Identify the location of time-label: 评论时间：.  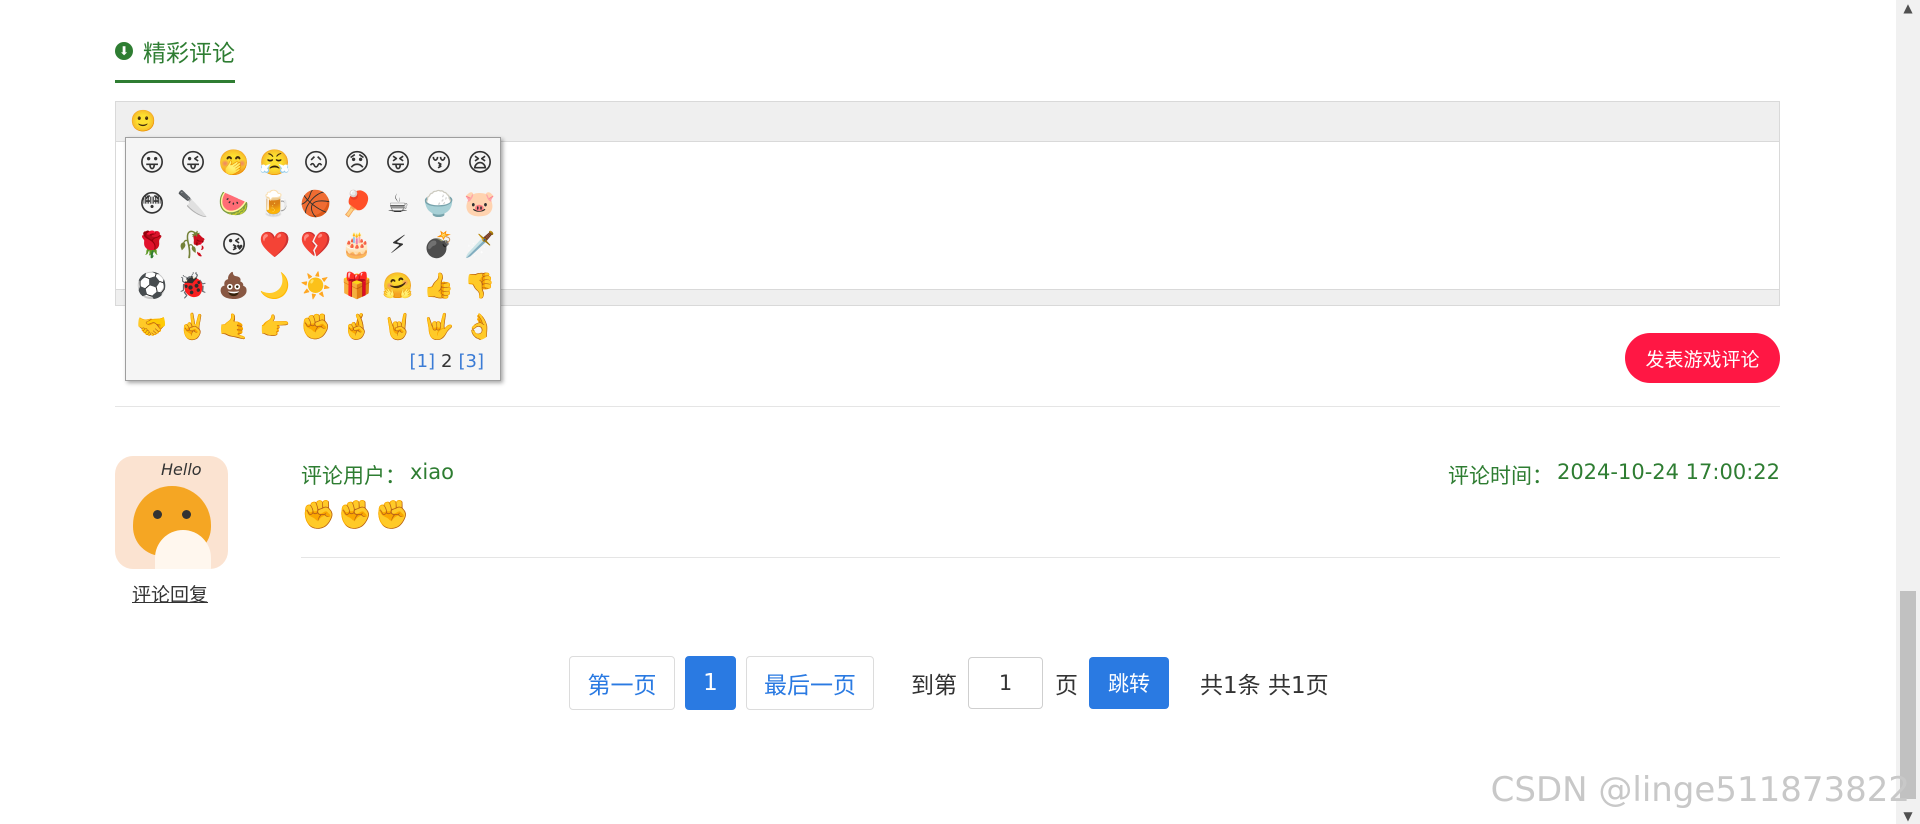
(1500, 476).